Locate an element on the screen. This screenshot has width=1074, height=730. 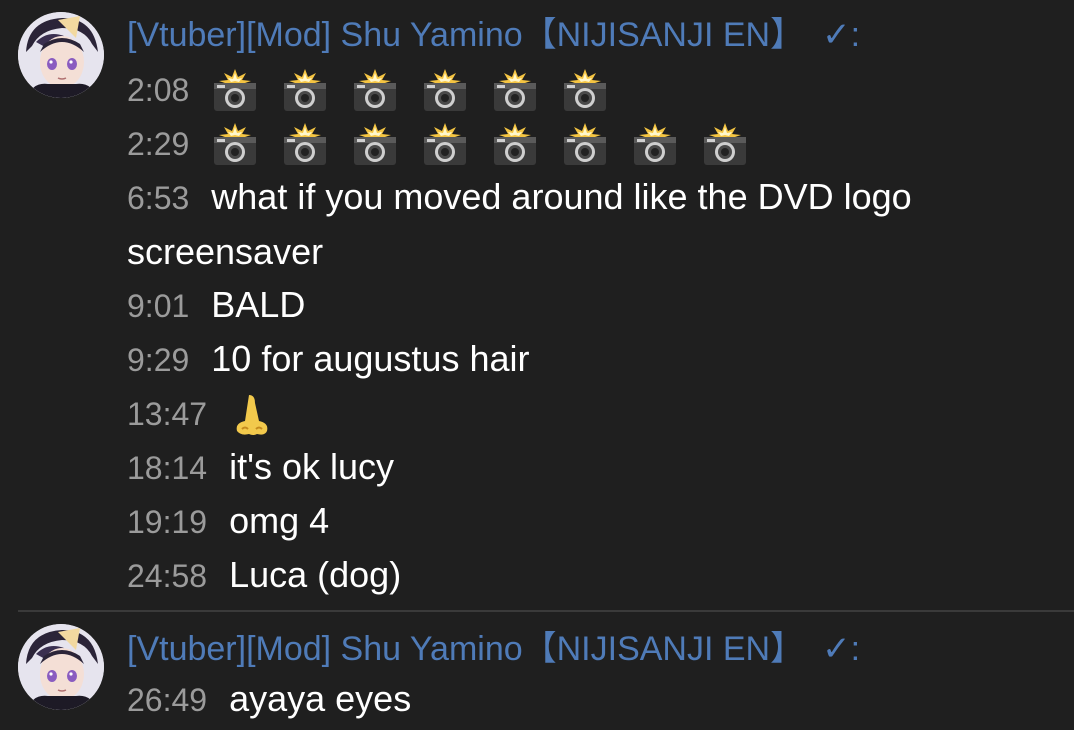
nose-icon is located at coordinates (251, 415).